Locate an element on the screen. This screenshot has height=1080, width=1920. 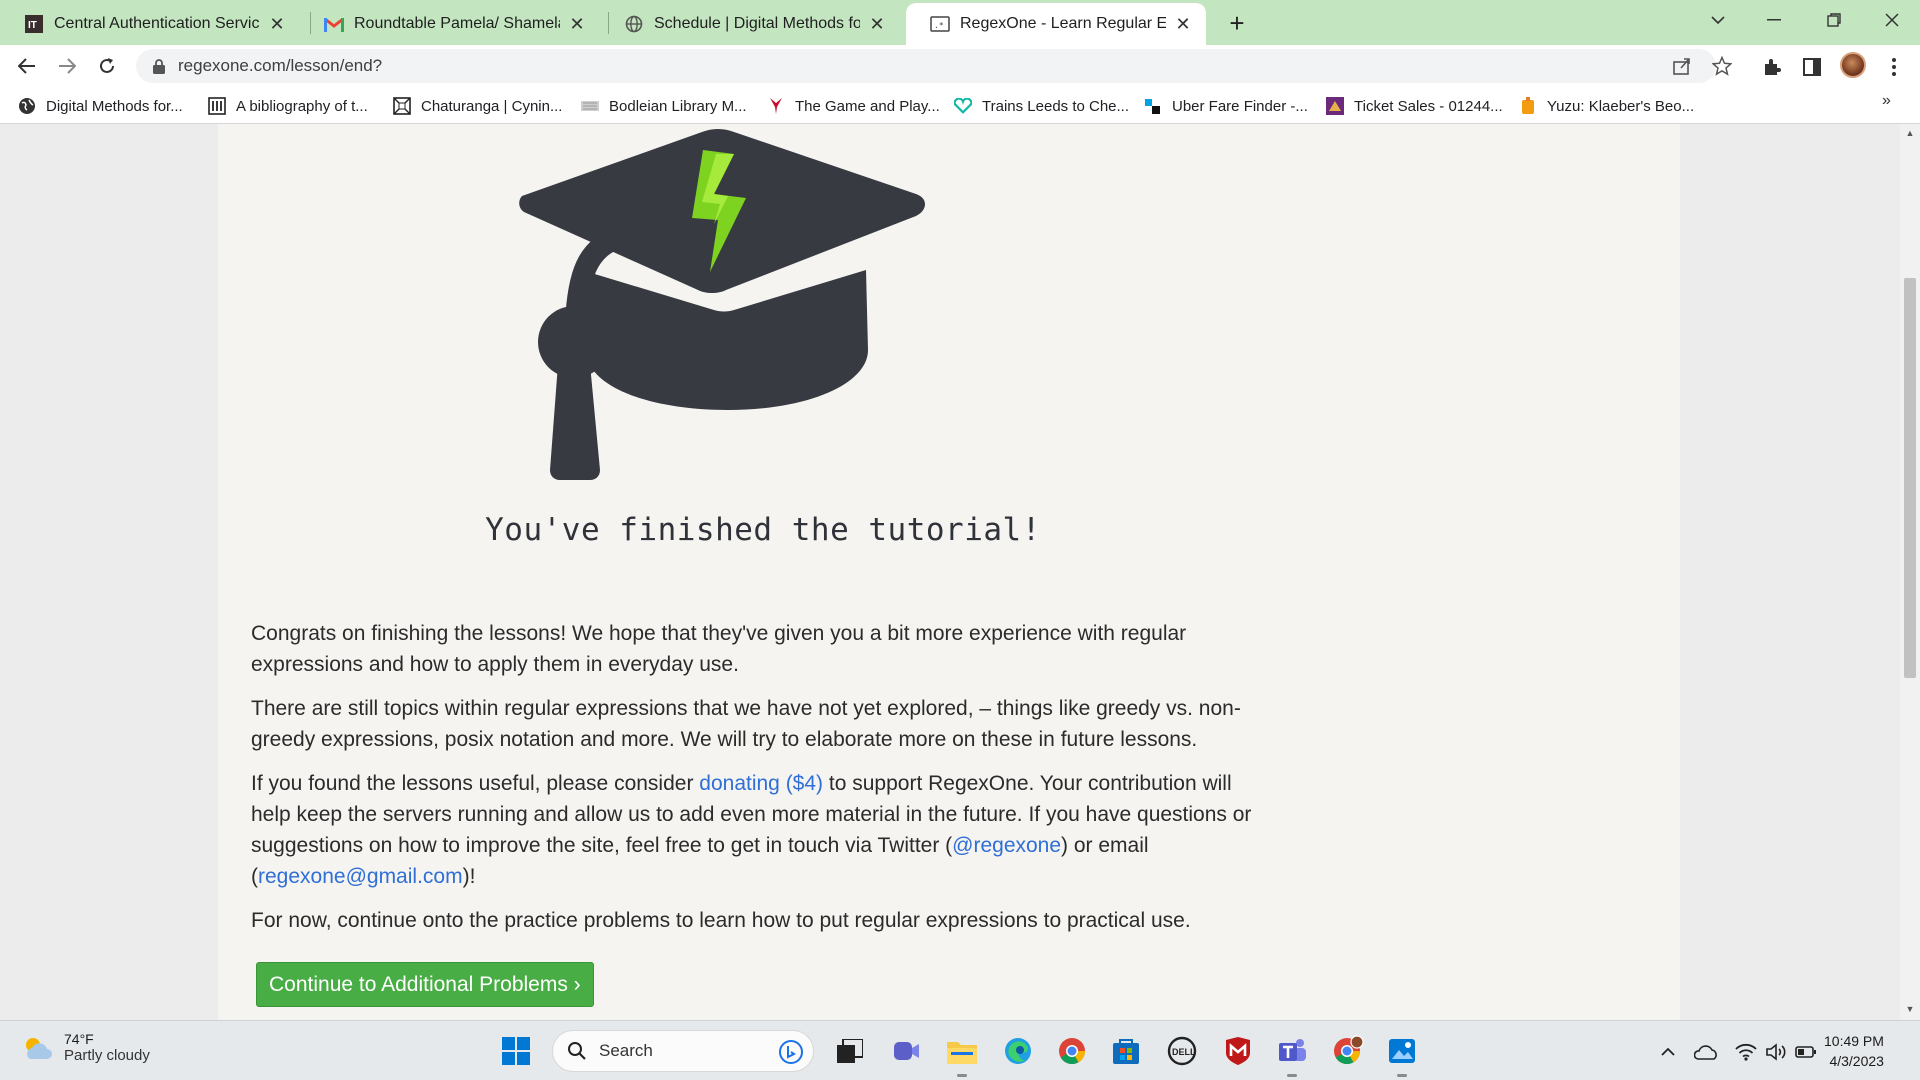
teams-icon is located at coordinates (1292, 1055).